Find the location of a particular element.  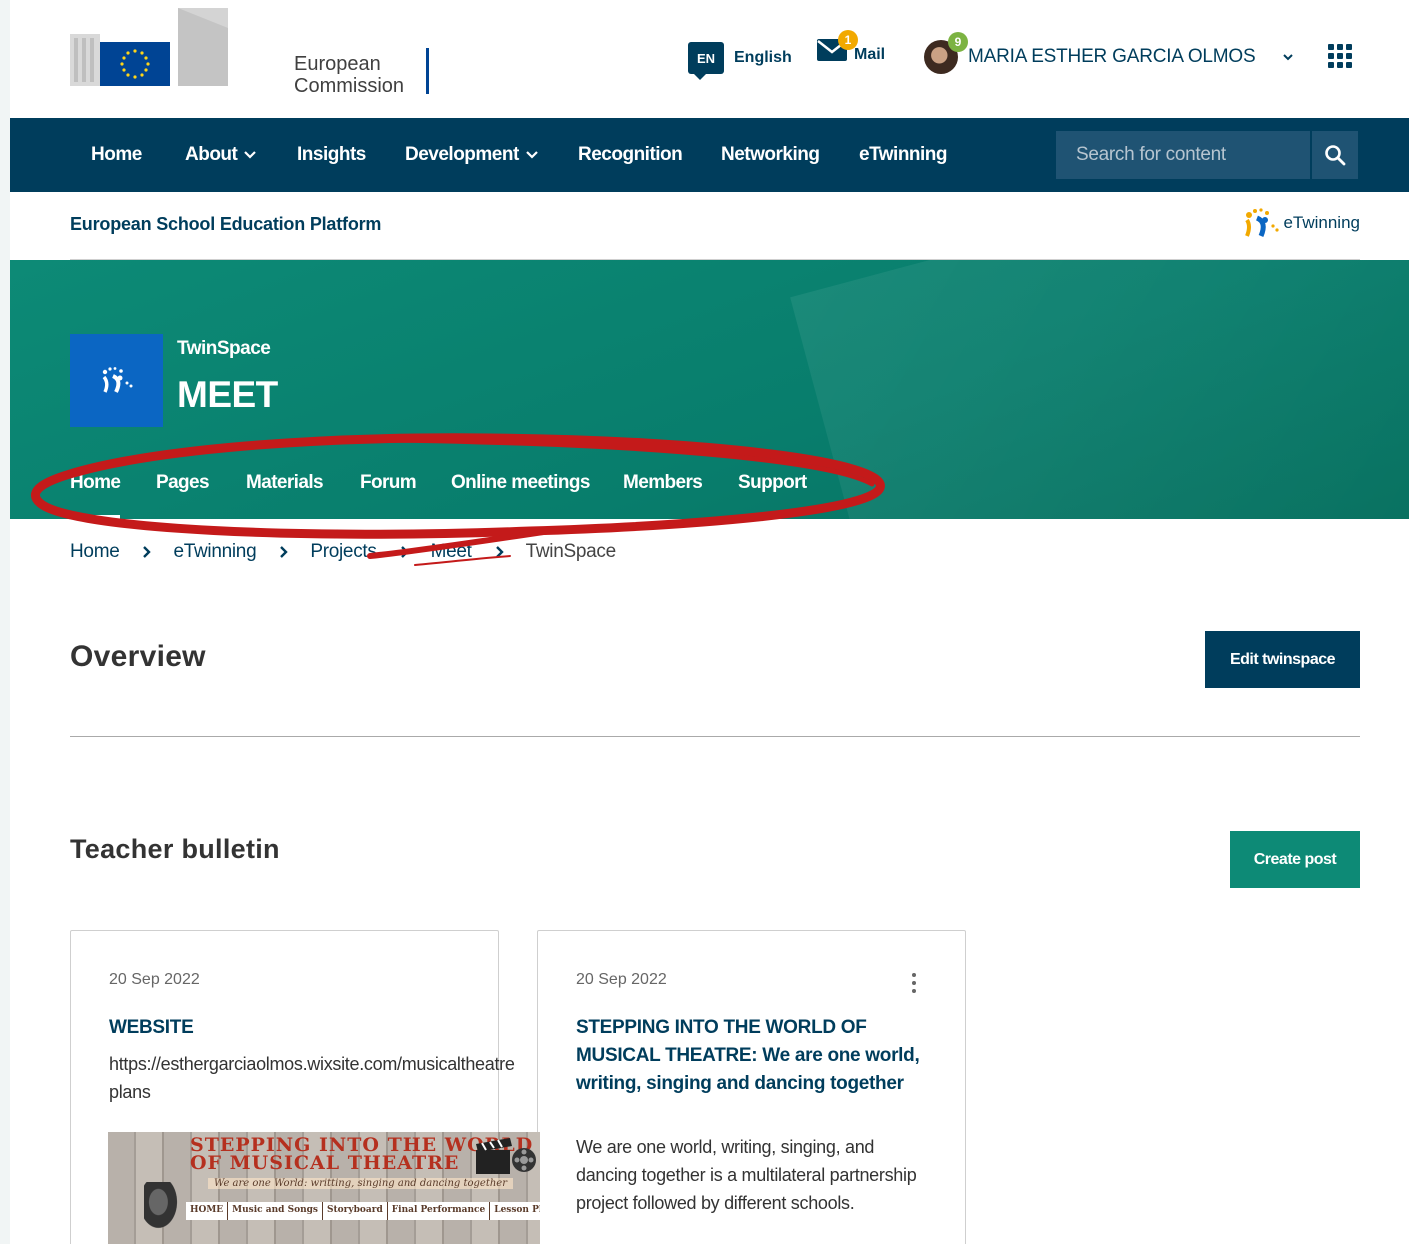

twinspace-figures-icon is located at coordinates (117, 379).